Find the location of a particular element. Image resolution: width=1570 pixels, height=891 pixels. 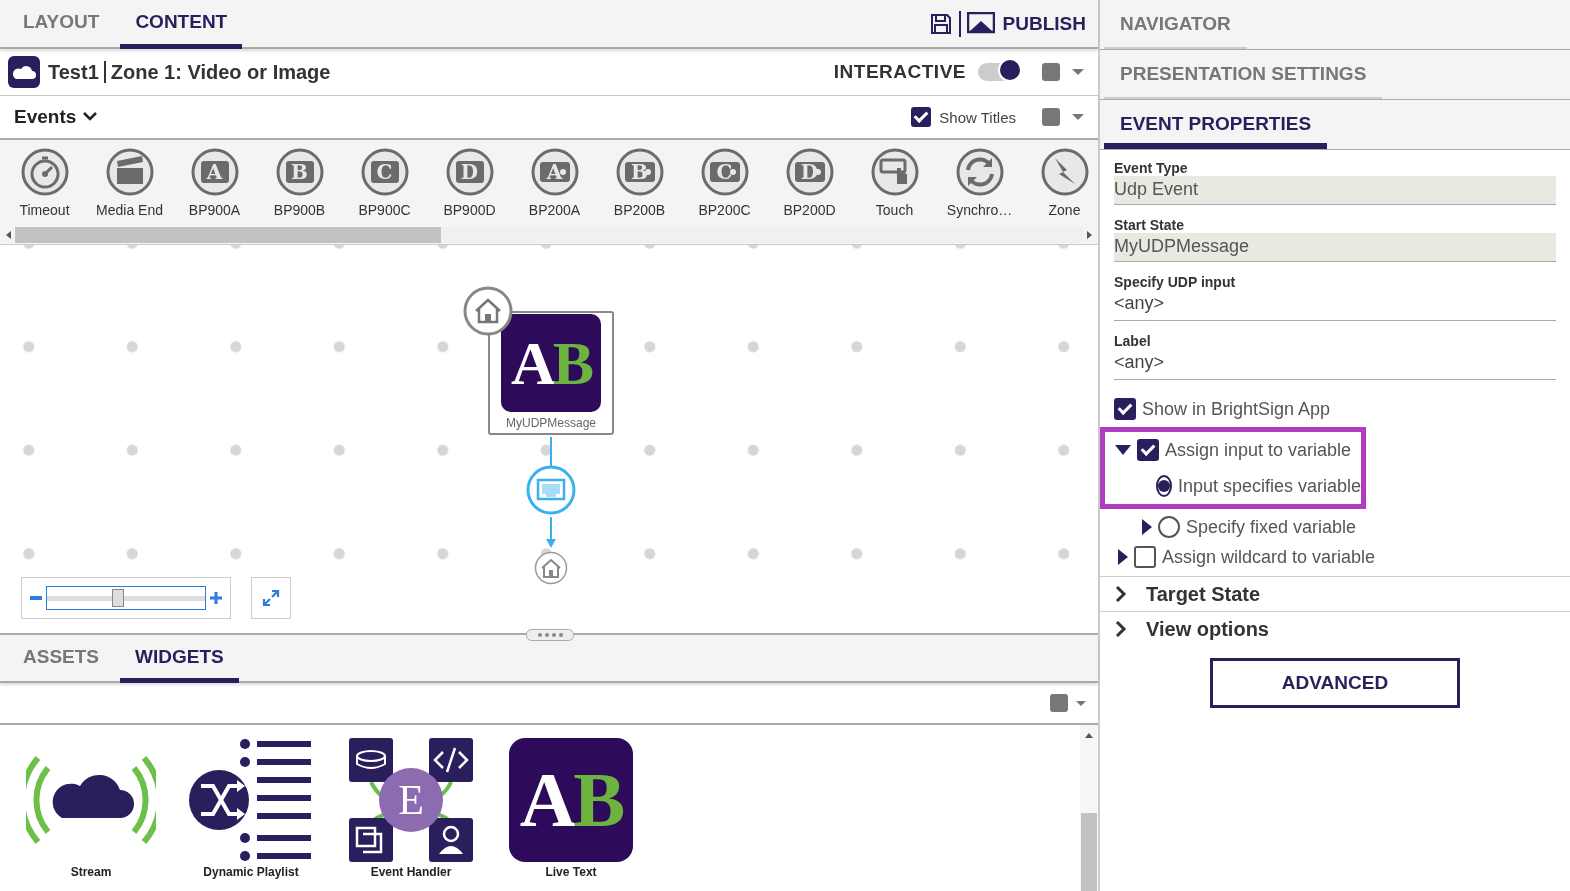

event-type-item: C BP900C is located at coordinates (384, 187).